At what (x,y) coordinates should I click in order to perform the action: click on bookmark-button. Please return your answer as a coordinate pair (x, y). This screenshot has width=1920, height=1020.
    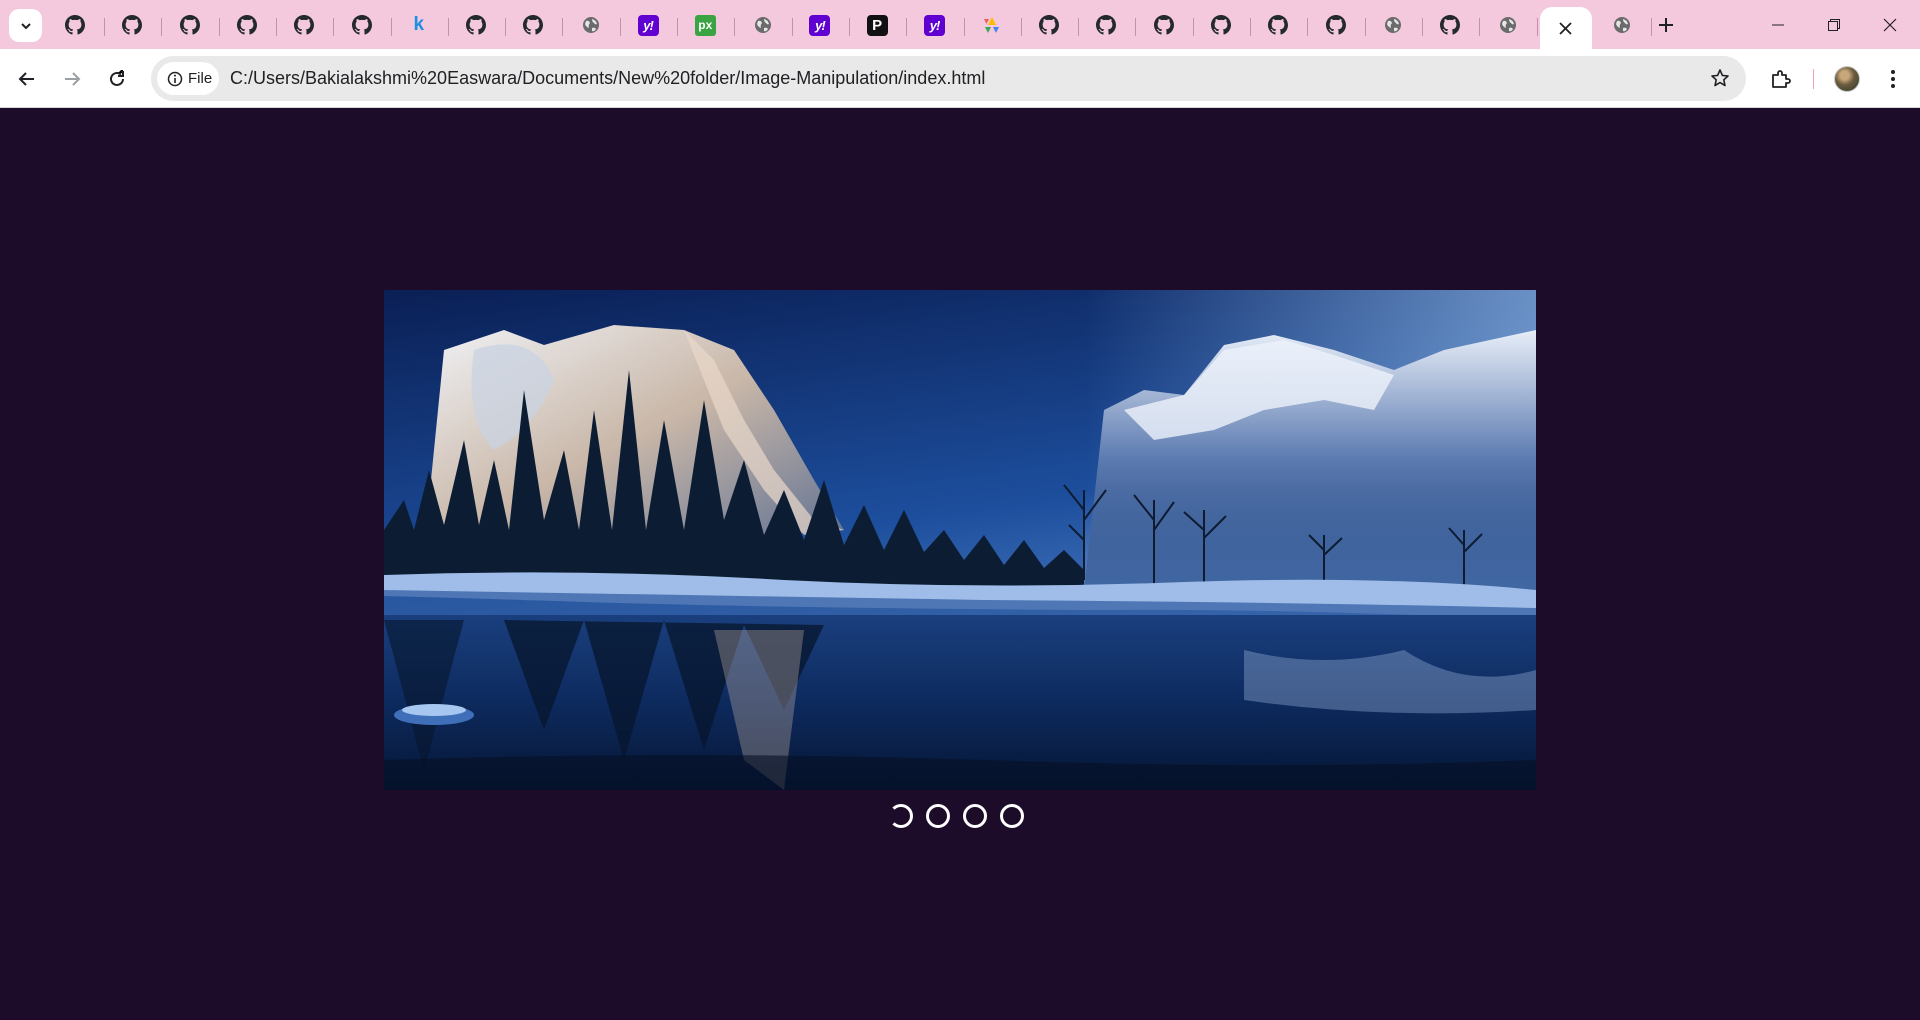
    Looking at the image, I should click on (1720, 78).